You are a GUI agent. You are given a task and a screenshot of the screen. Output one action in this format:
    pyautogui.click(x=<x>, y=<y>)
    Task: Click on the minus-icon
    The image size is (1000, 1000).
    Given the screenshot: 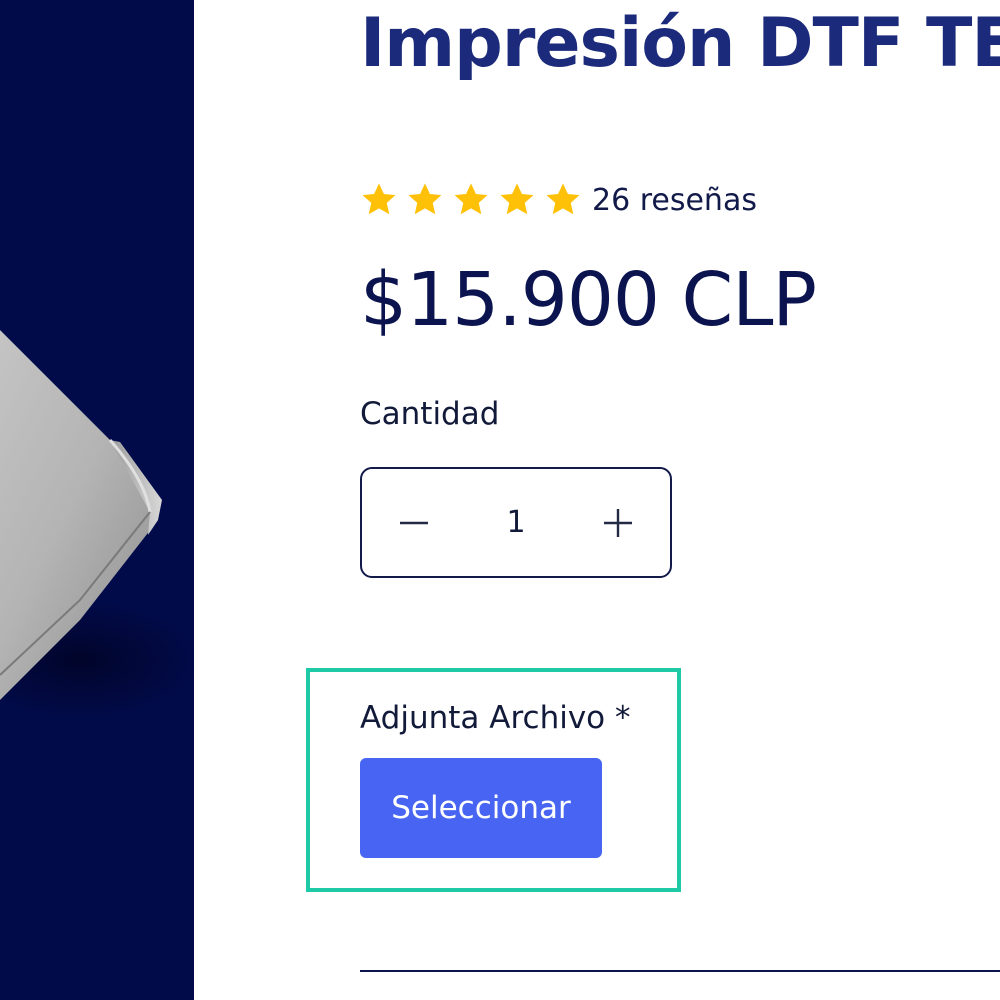 What is the action you would take?
    pyautogui.click(x=414, y=522)
    